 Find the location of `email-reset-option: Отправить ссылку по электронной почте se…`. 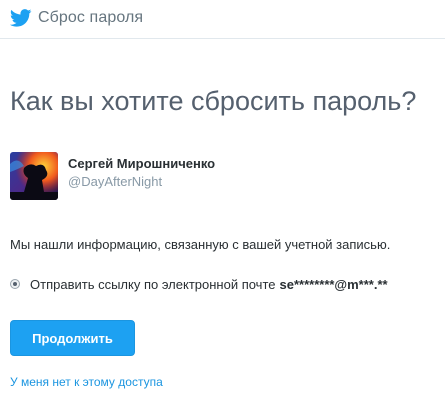

email-reset-option: Отправить ссылку по электронной почте se… is located at coordinates (199, 284).